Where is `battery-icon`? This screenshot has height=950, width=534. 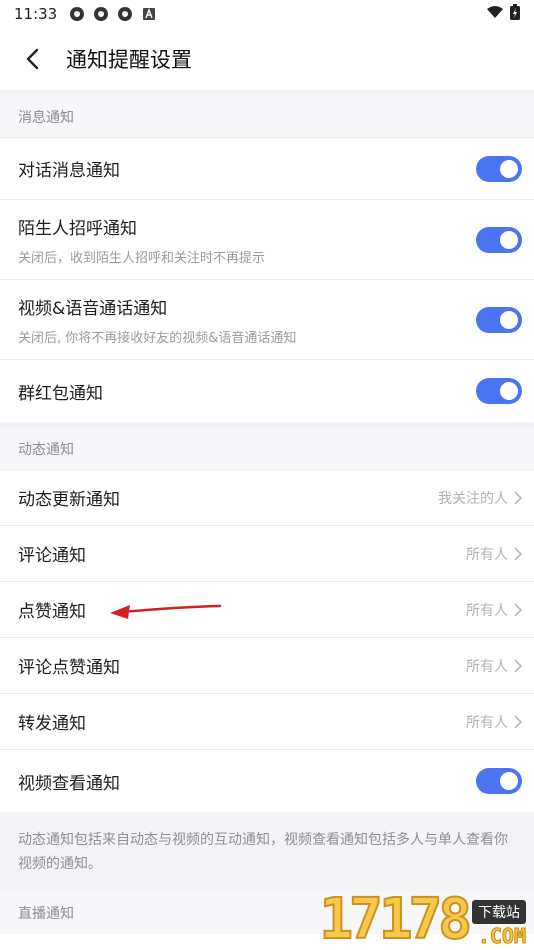 battery-icon is located at coordinates (515, 14).